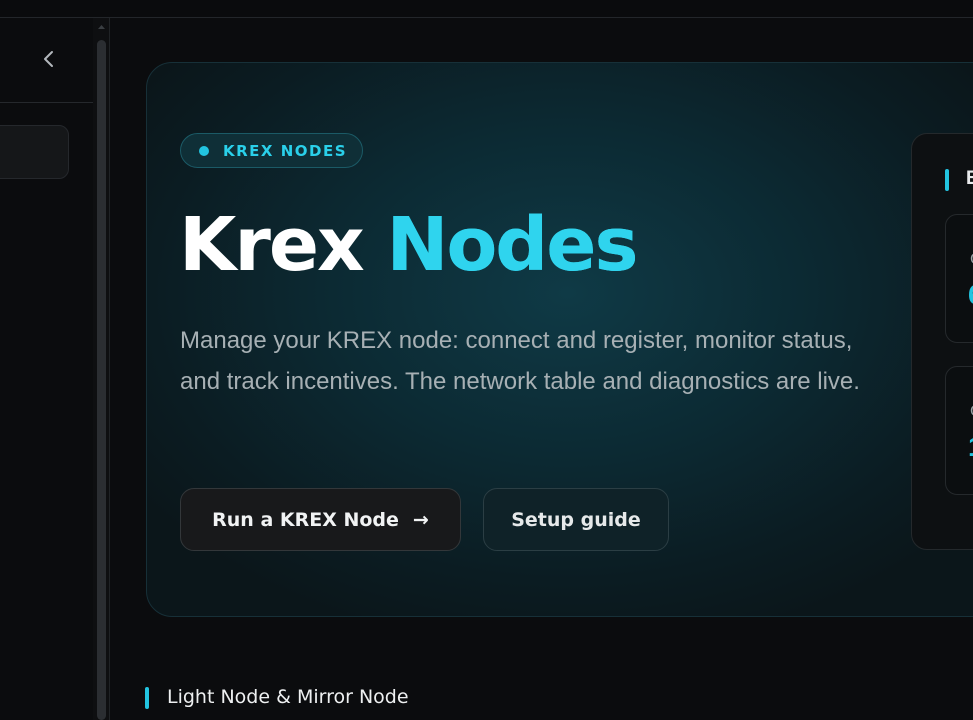  I want to click on metric-card: C 1, so click(959, 430).